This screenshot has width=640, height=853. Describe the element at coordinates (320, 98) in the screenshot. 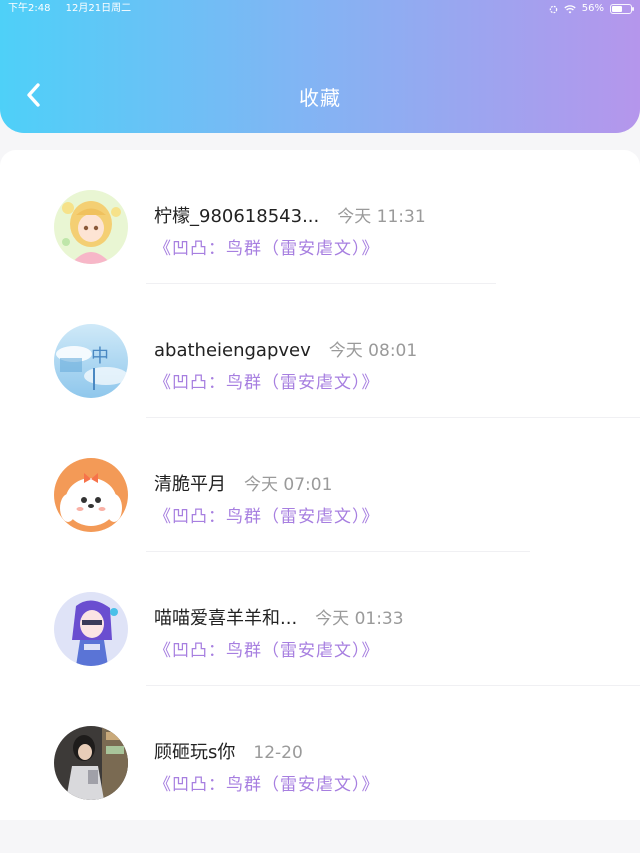

I see `page-title: 收藏` at that location.